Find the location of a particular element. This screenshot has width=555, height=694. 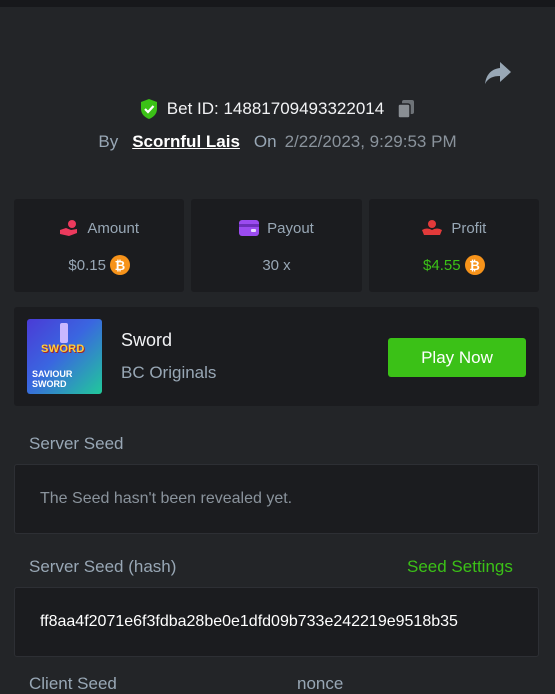

bet-id-row: Bet ID: 14881709493322014 is located at coordinates (277, 109).